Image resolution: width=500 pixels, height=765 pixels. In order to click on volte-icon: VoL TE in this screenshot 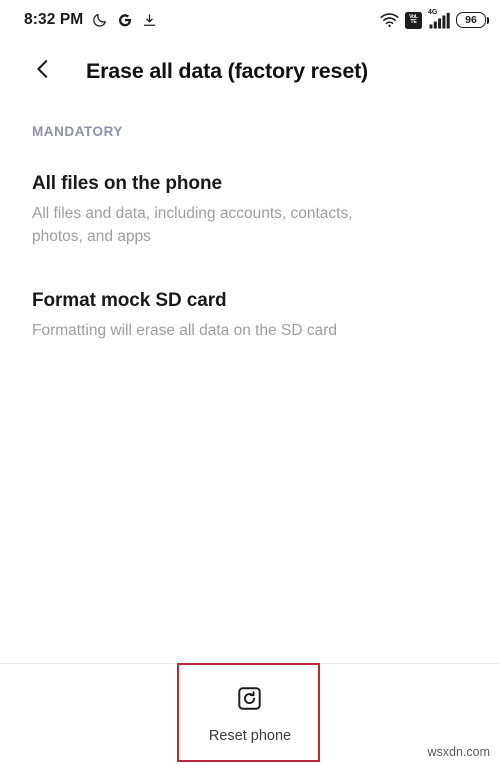, I will do `click(413, 20)`.